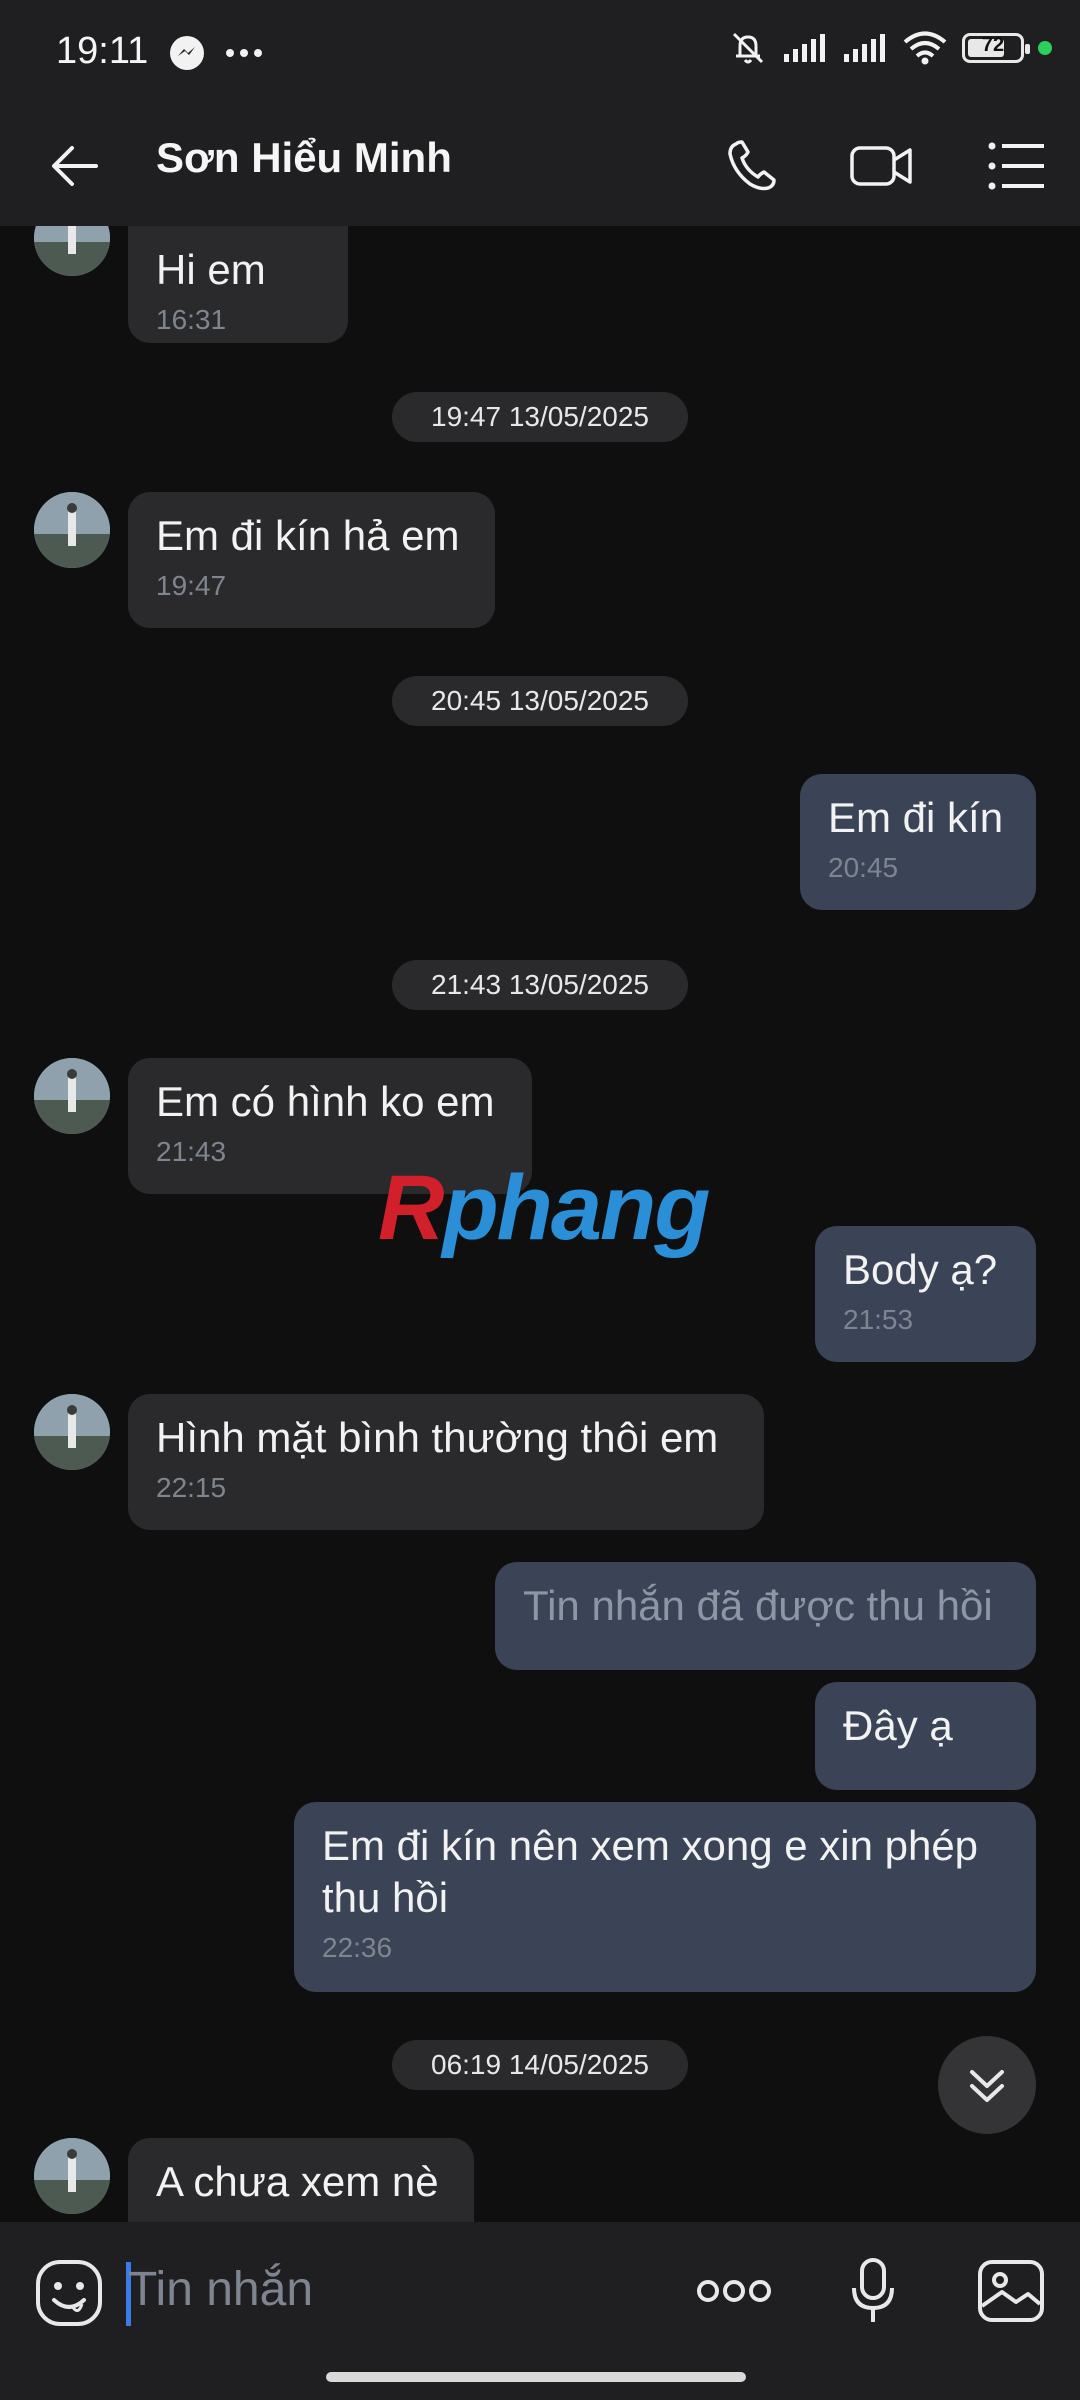 Image resolution: width=1080 pixels, height=2400 pixels. Describe the element at coordinates (540, 701) in the screenshot. I see `date-separator: 20:45 13/05/2025` at that location.